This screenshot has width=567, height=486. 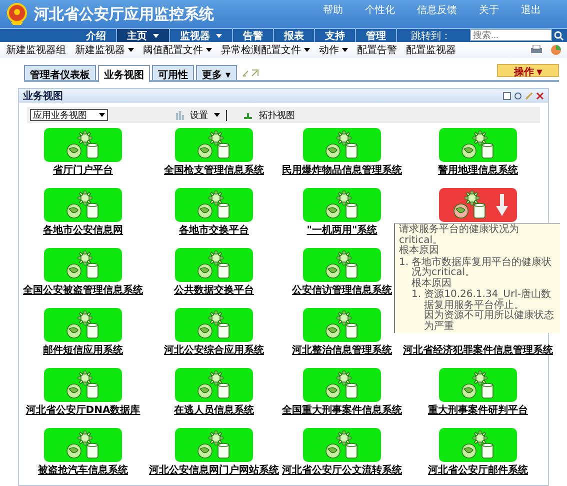 I want to click on view-tab: 可用性, so click(x=173, y=72).